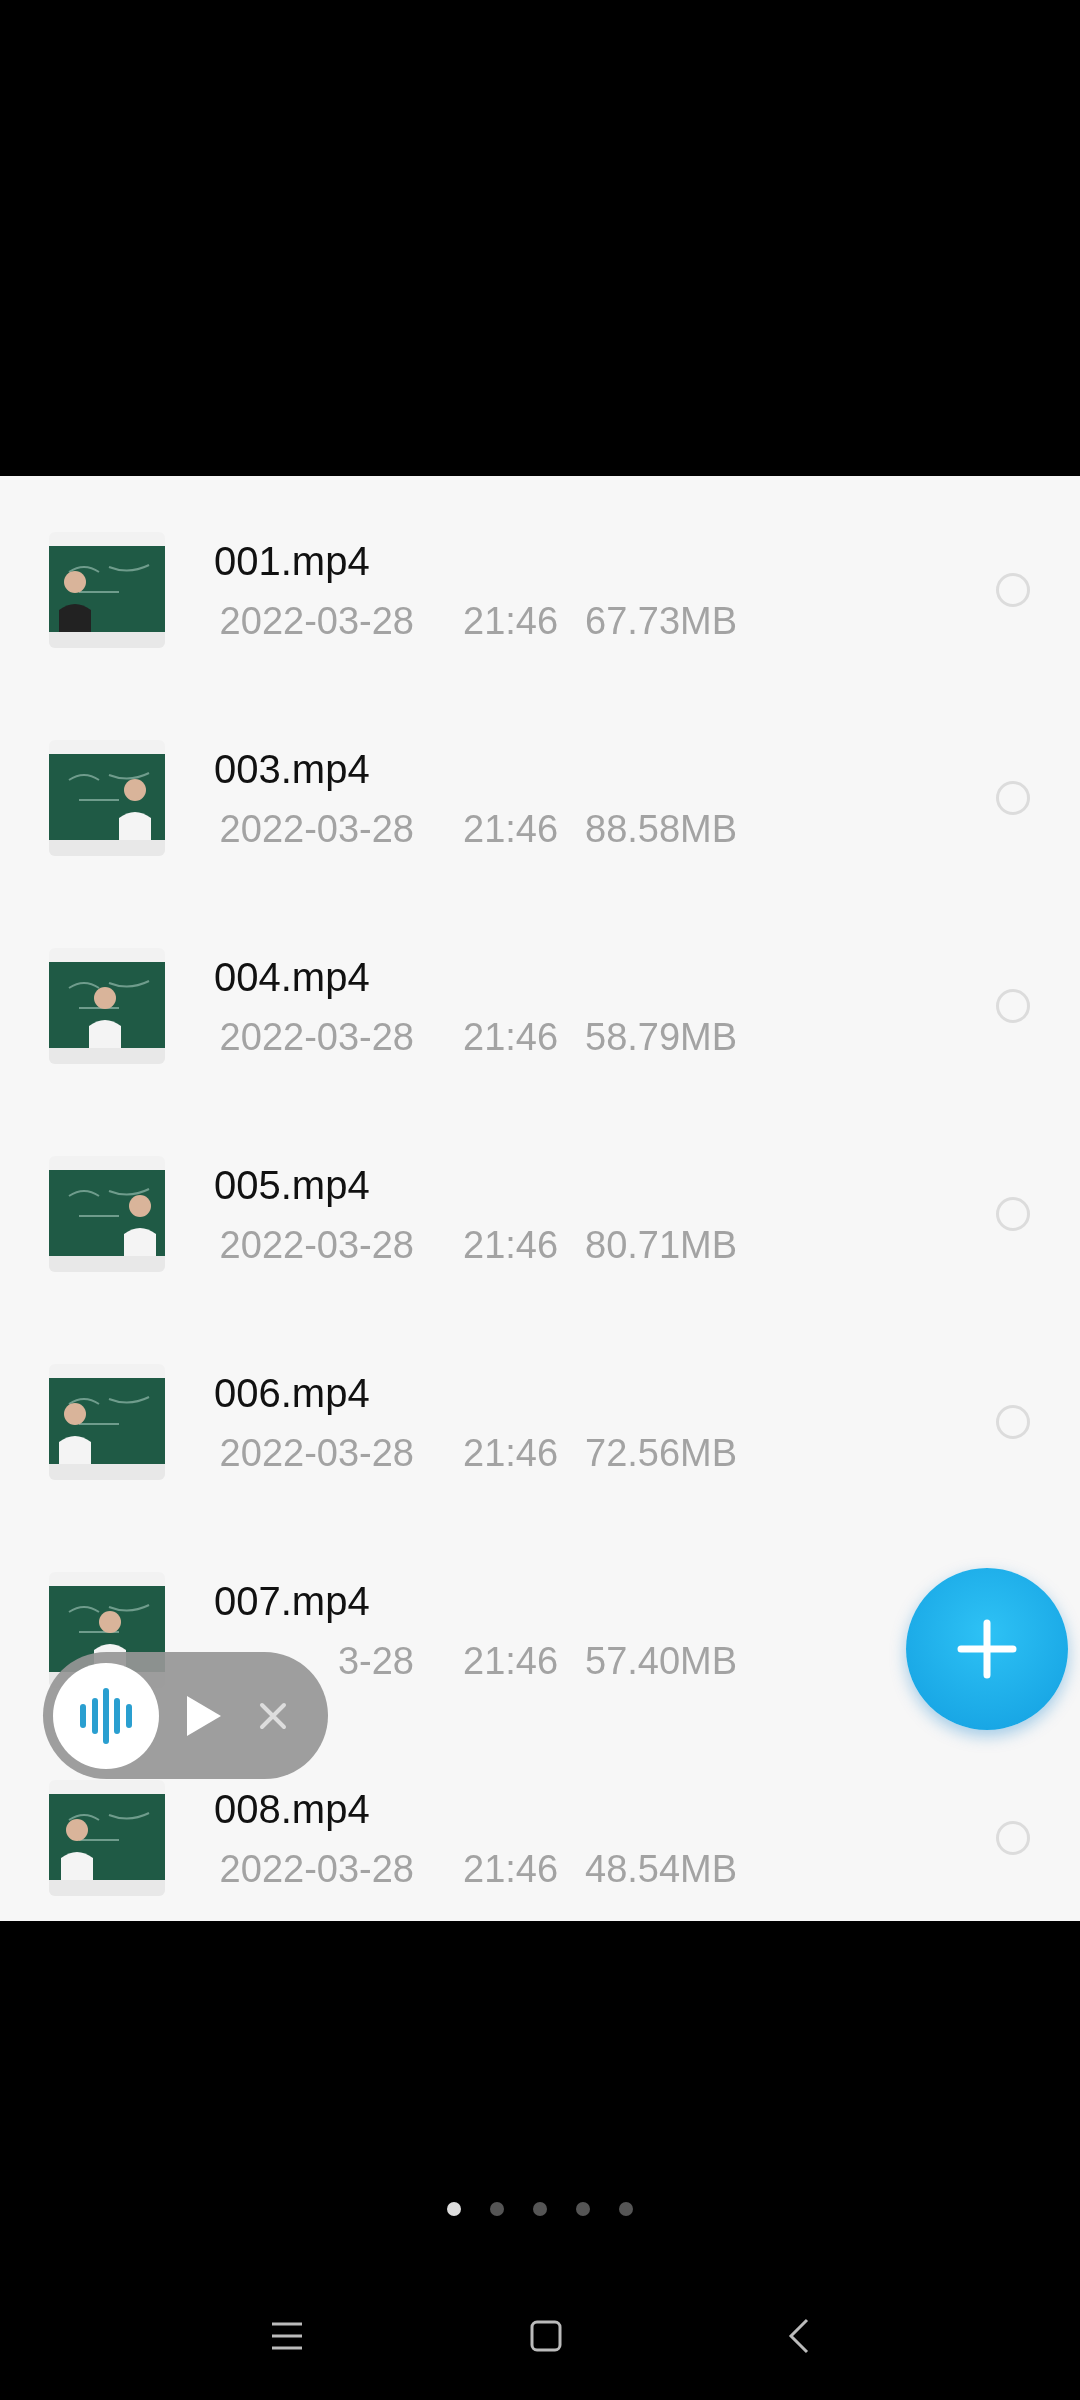 The width and height of the screenshot is (1080, 2400). Describe the element at coordinates (540, 1827) in the screenshot. I see `file-row: 008.mp4 2022-03-28 21:46 48.54MB` at that location.